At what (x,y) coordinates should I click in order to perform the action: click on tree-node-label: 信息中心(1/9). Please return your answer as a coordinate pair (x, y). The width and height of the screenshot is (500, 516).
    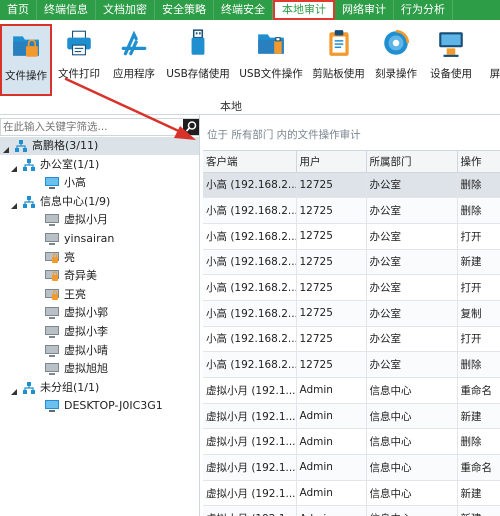
    Looking at the image, I should click on (75, 201).